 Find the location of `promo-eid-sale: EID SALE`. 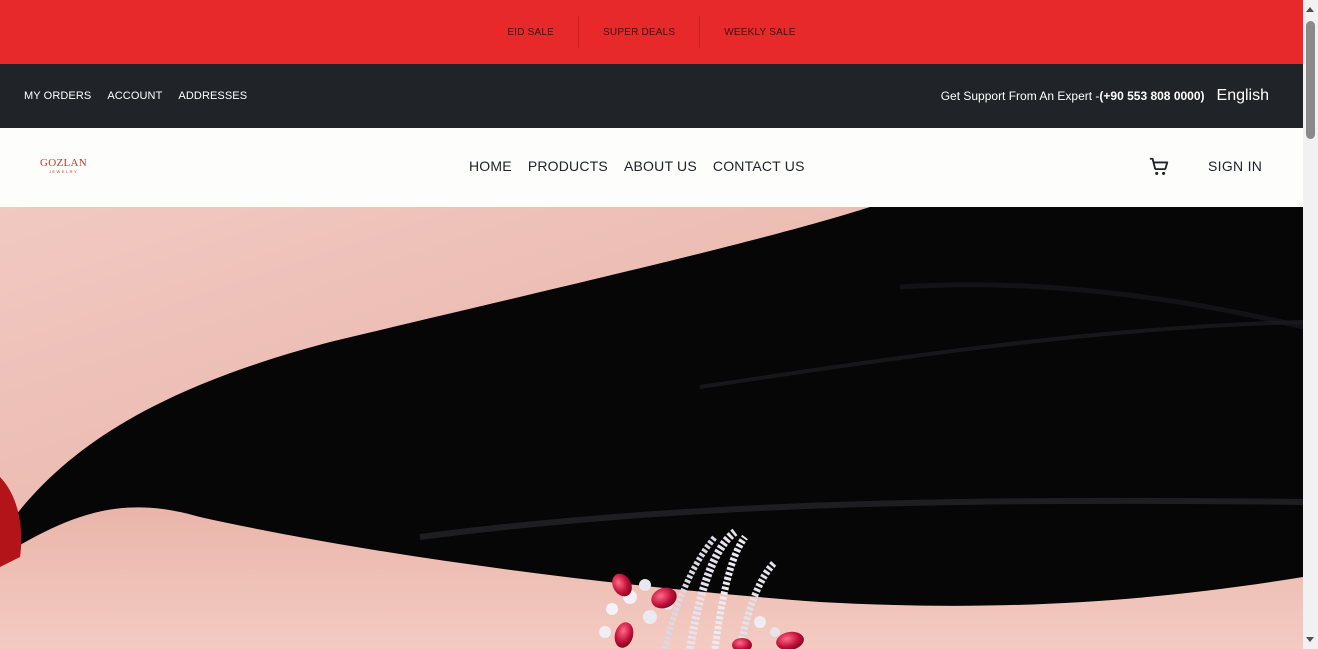

promo-eid-sale: EID SALE is located at coordinates (530, 32).